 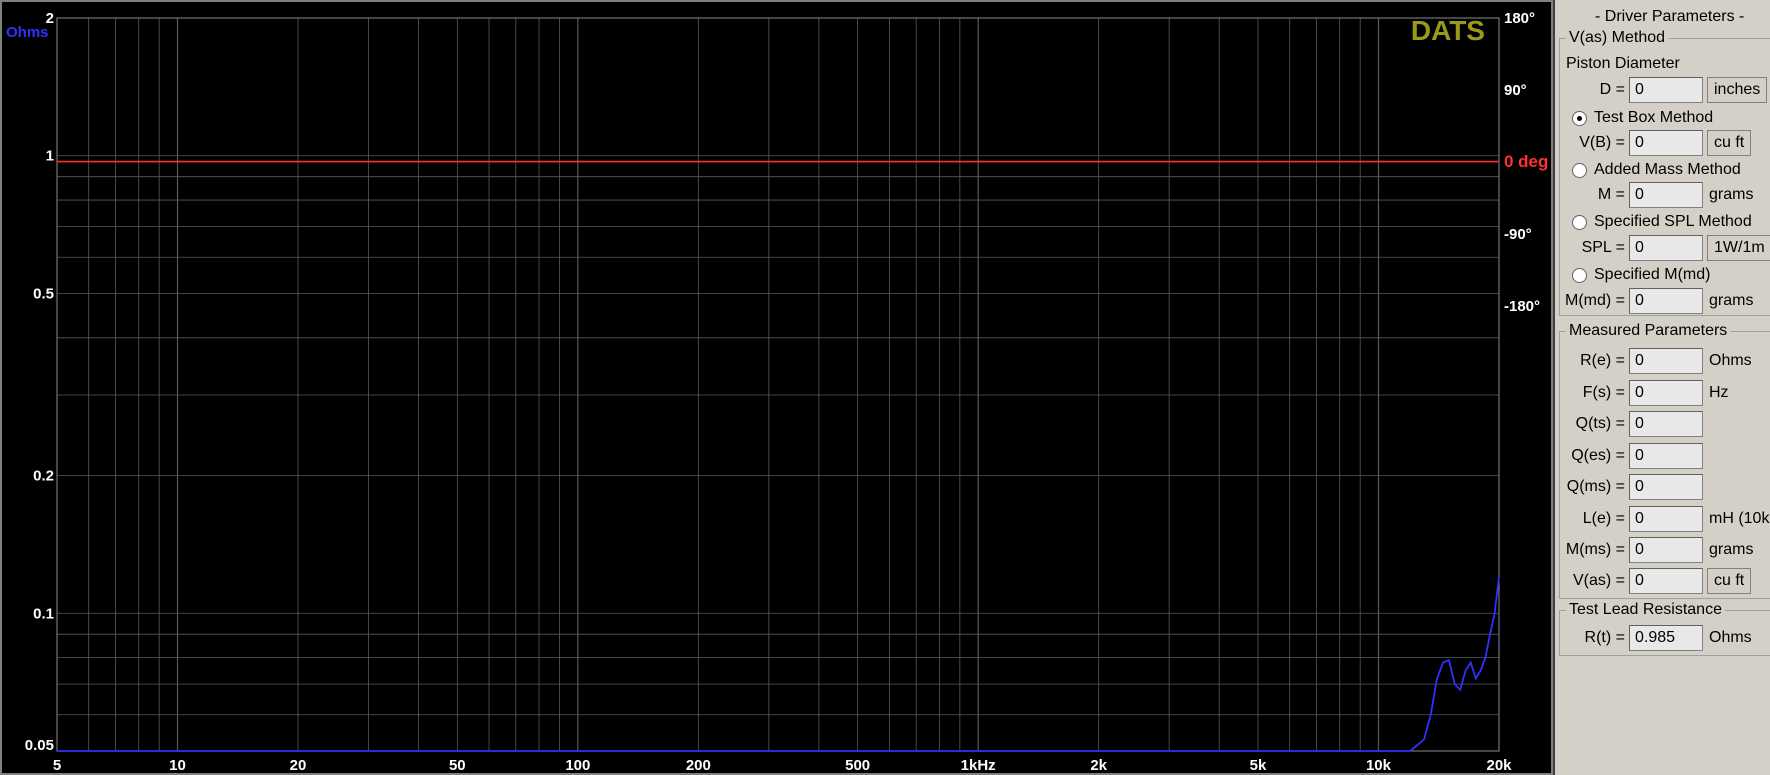 What do you see at coordinates (1098, 765) in the screenshot?
I see `x-tick-label: 2k` at bounding box center [1098, 765].